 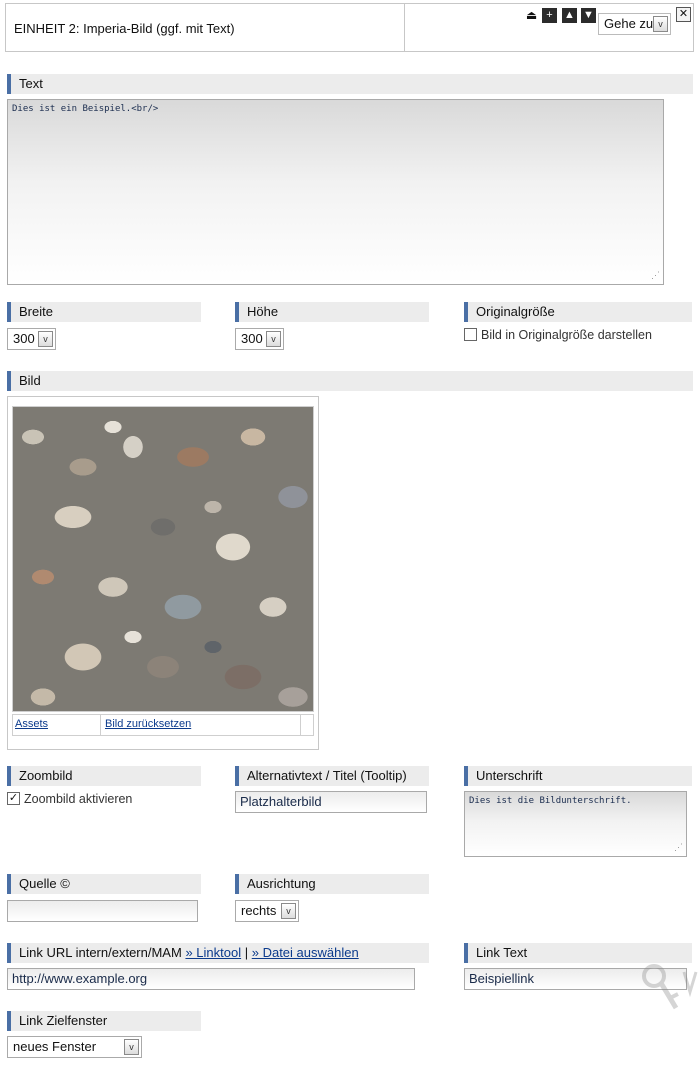 I want to click on image-panel: Assets Bild zurücksetzen, so click(x=163, y=573).